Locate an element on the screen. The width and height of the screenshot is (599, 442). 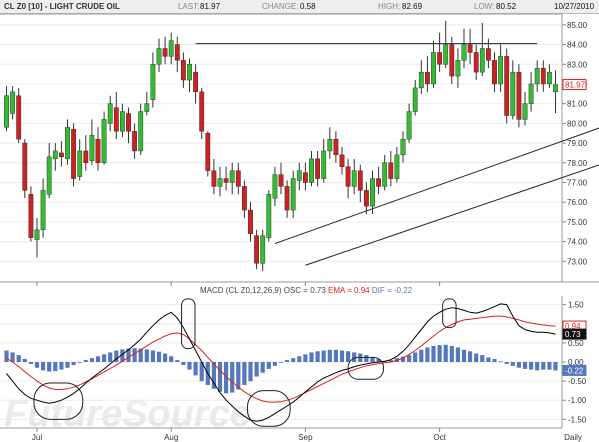
macd-tick-label-0: 1.50 is located at coordinates (576, 305).